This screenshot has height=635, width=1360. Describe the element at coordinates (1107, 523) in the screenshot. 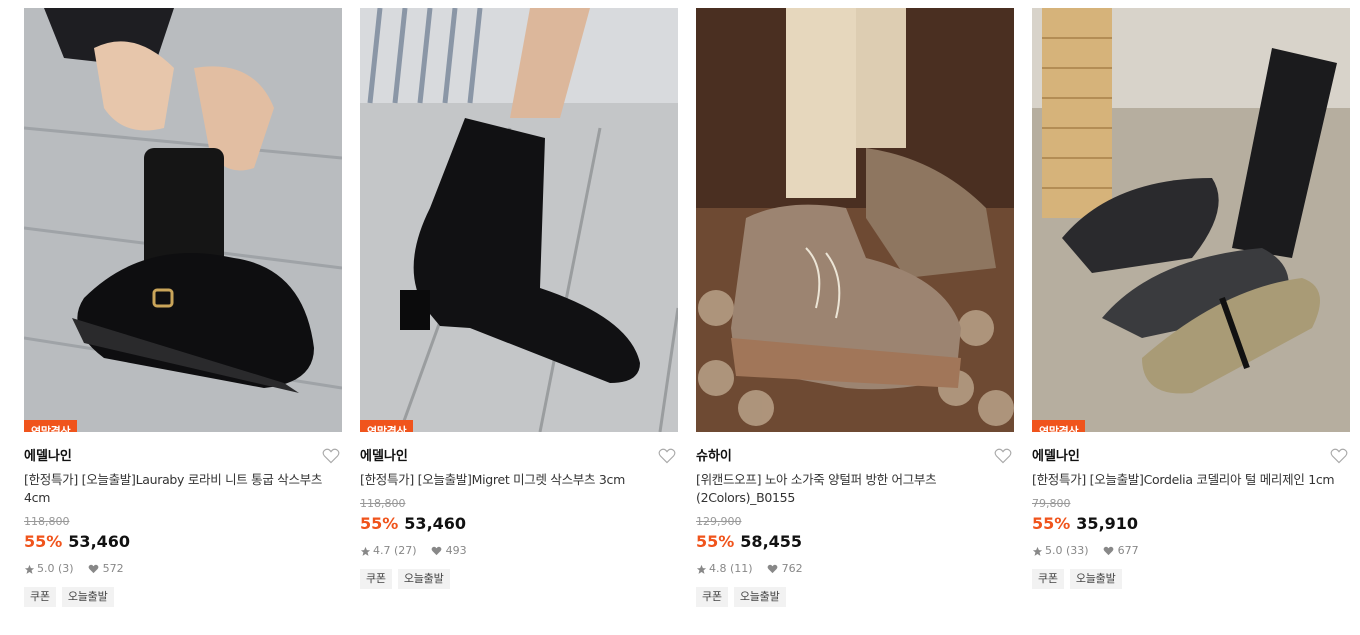

I see `sale-price: 35,910` at that location.